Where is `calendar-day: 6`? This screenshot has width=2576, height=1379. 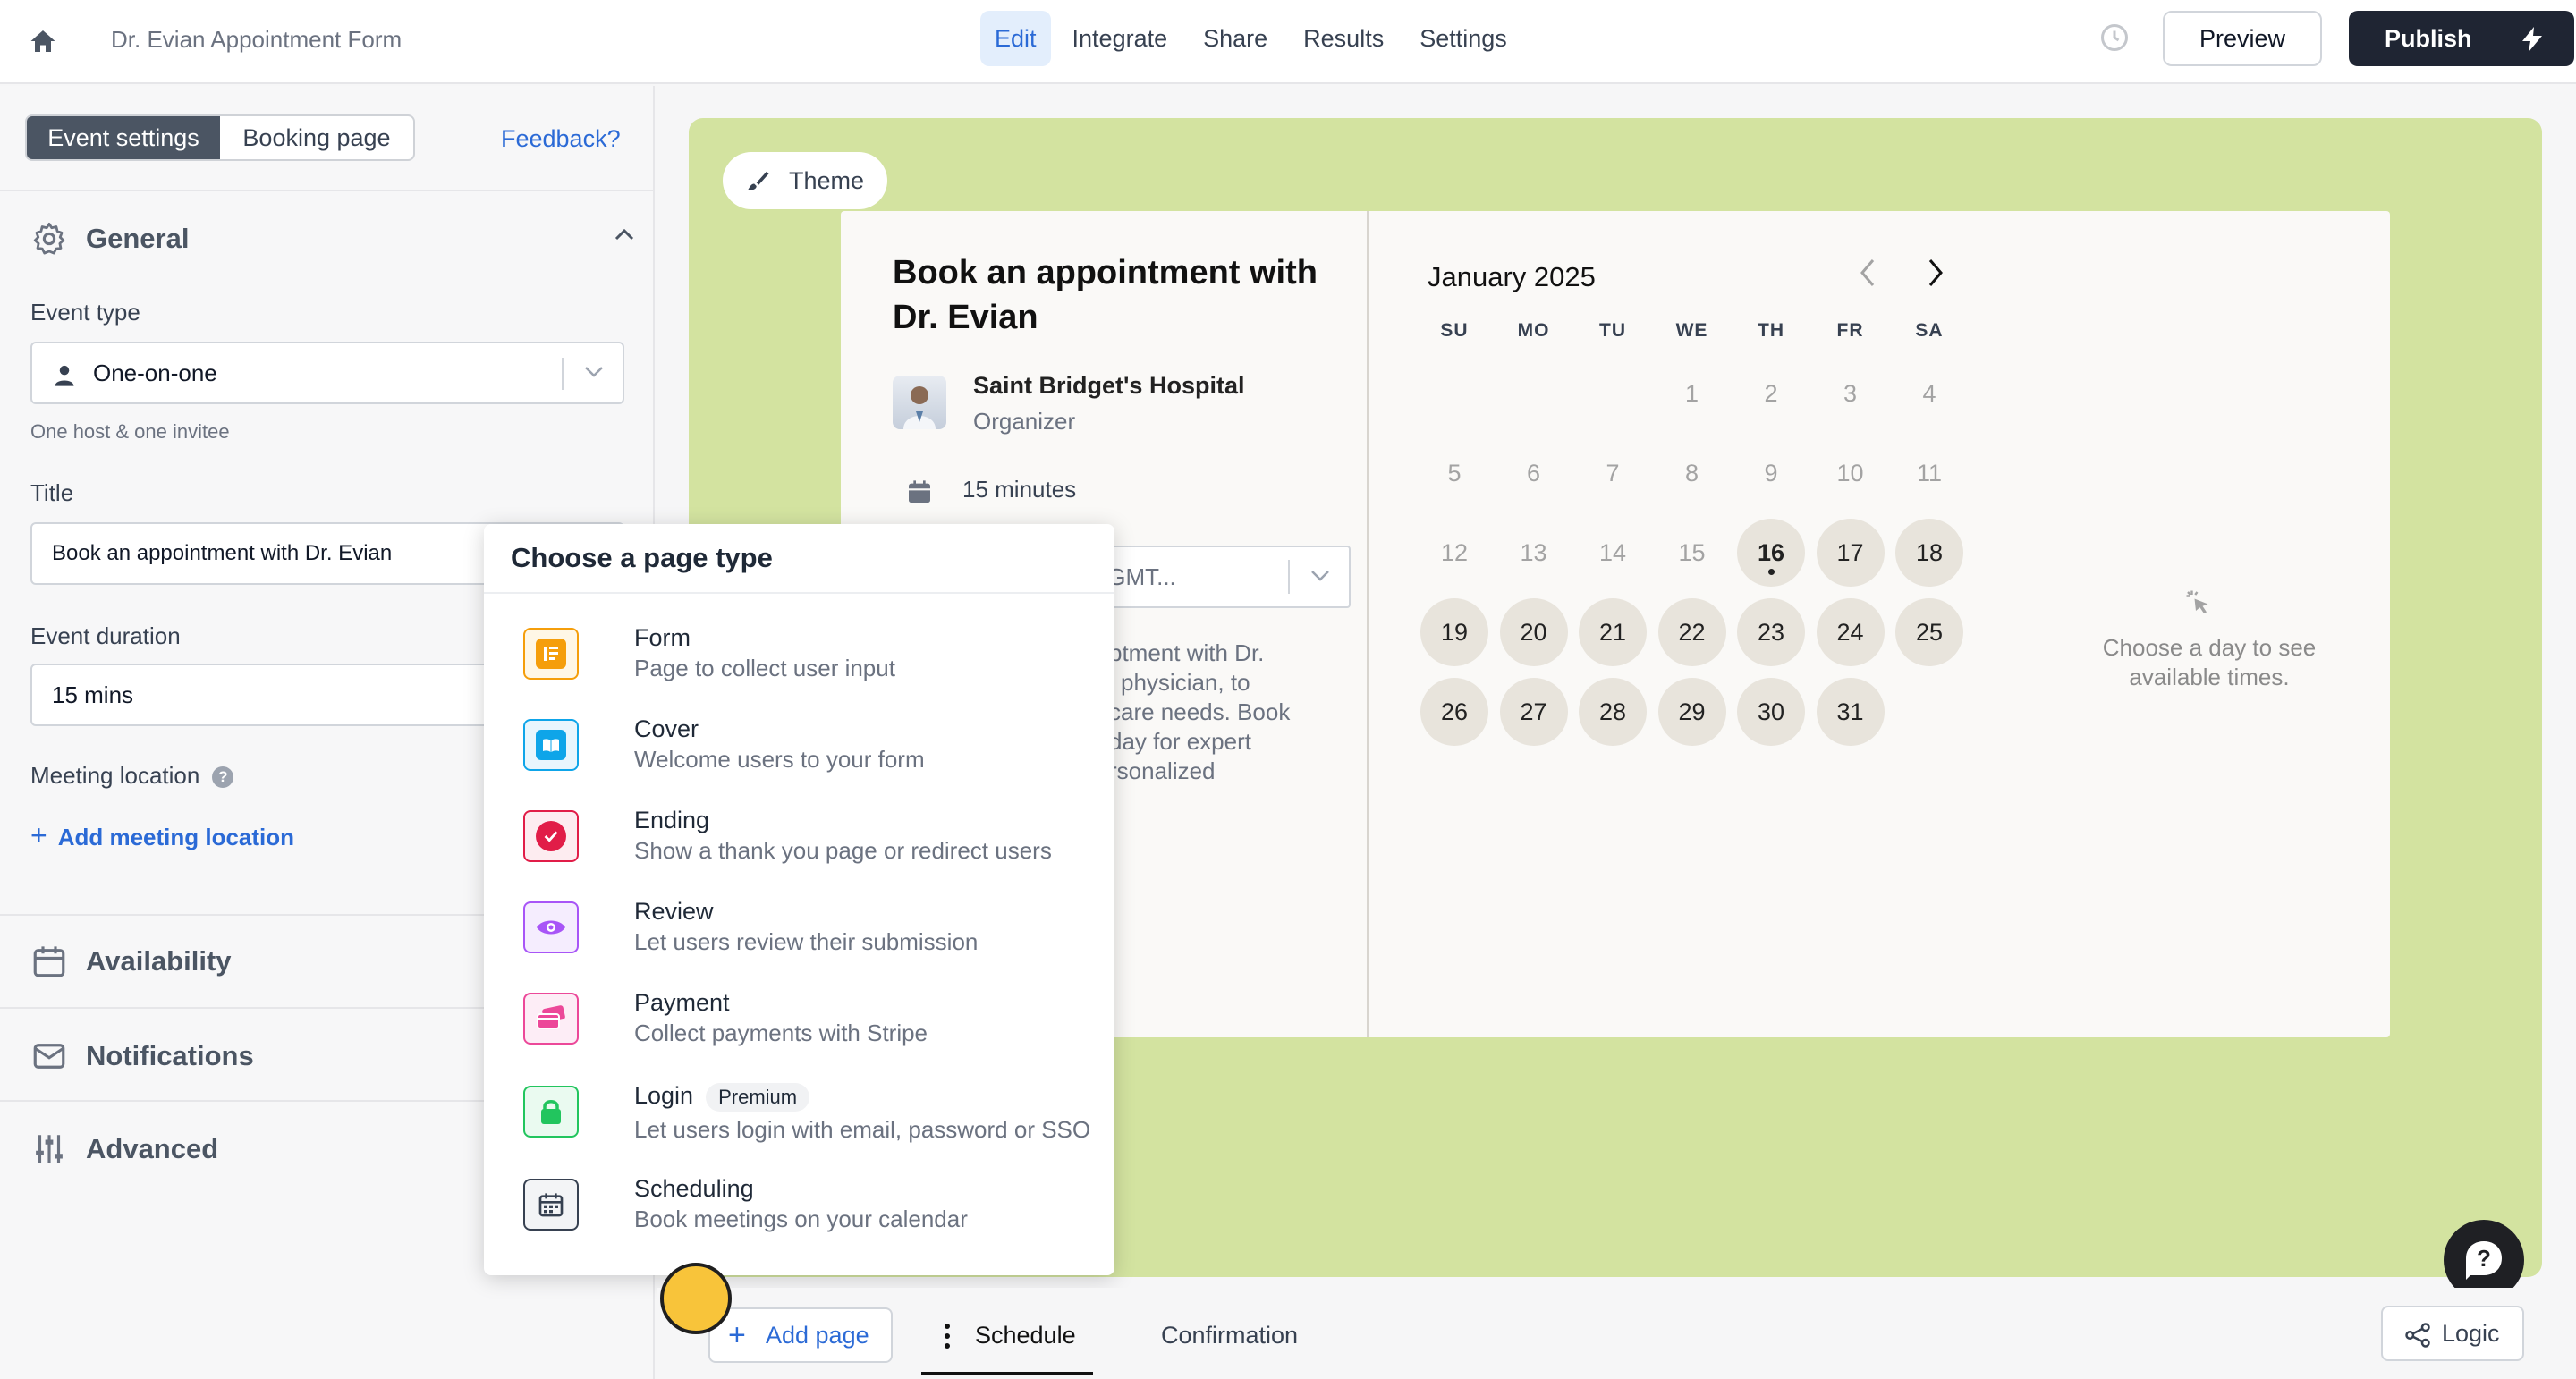
calendar-day: 6 is located at coordinates (1533, 473).